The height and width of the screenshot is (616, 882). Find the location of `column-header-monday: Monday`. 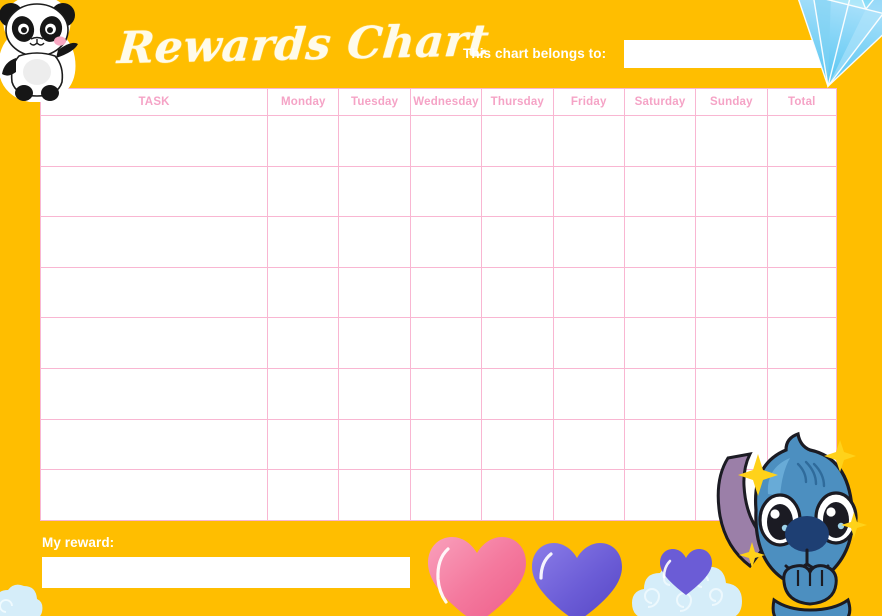

column-header-monday: Monday is located at coordinates (303, 102).